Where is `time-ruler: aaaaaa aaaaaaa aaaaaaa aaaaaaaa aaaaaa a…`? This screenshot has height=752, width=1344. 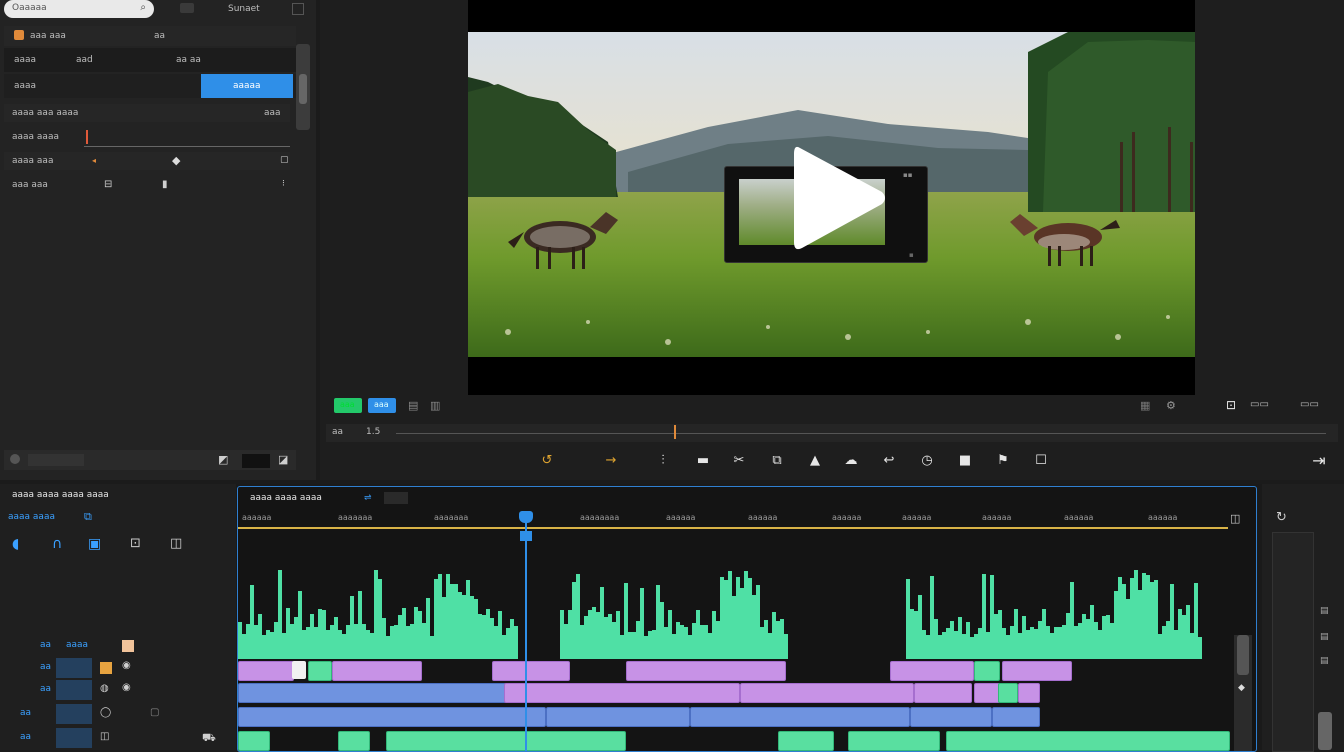
time-ruler: aaaaaa aaaaaaa aaaaaaa aaaaaaaa aaaaaa a… is located at coordinates (747, 520).